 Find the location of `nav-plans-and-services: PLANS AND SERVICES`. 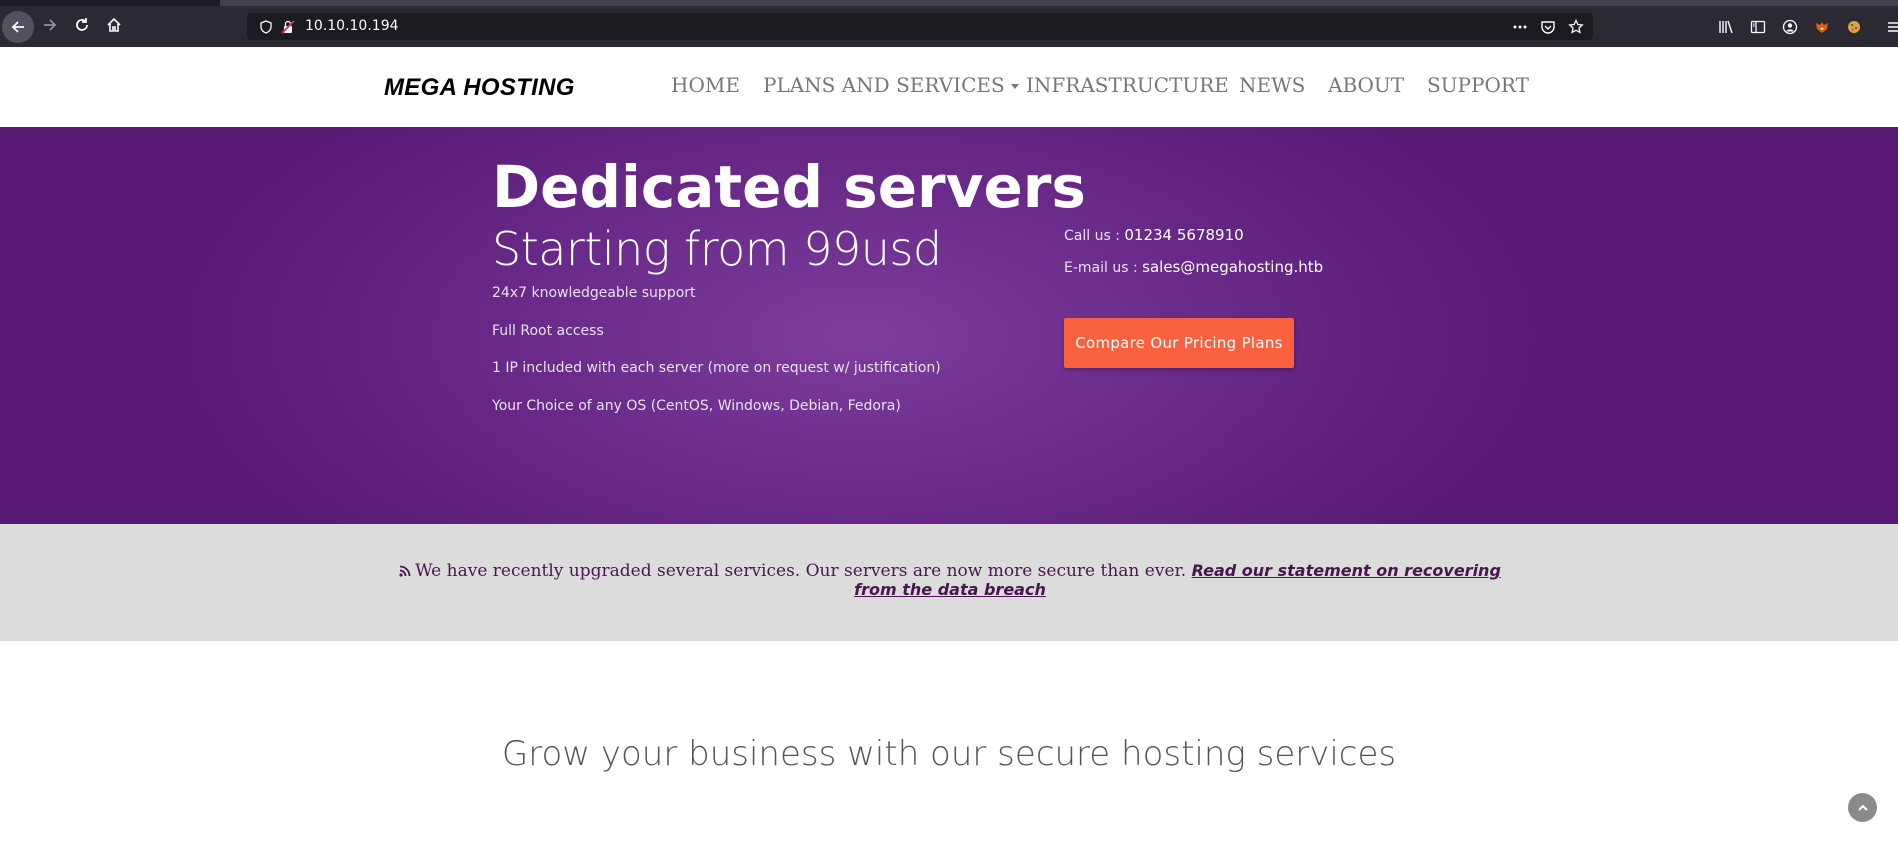

nav-plans-and-services: PLANS AND SERVICES is located at coordinates (891, 85).